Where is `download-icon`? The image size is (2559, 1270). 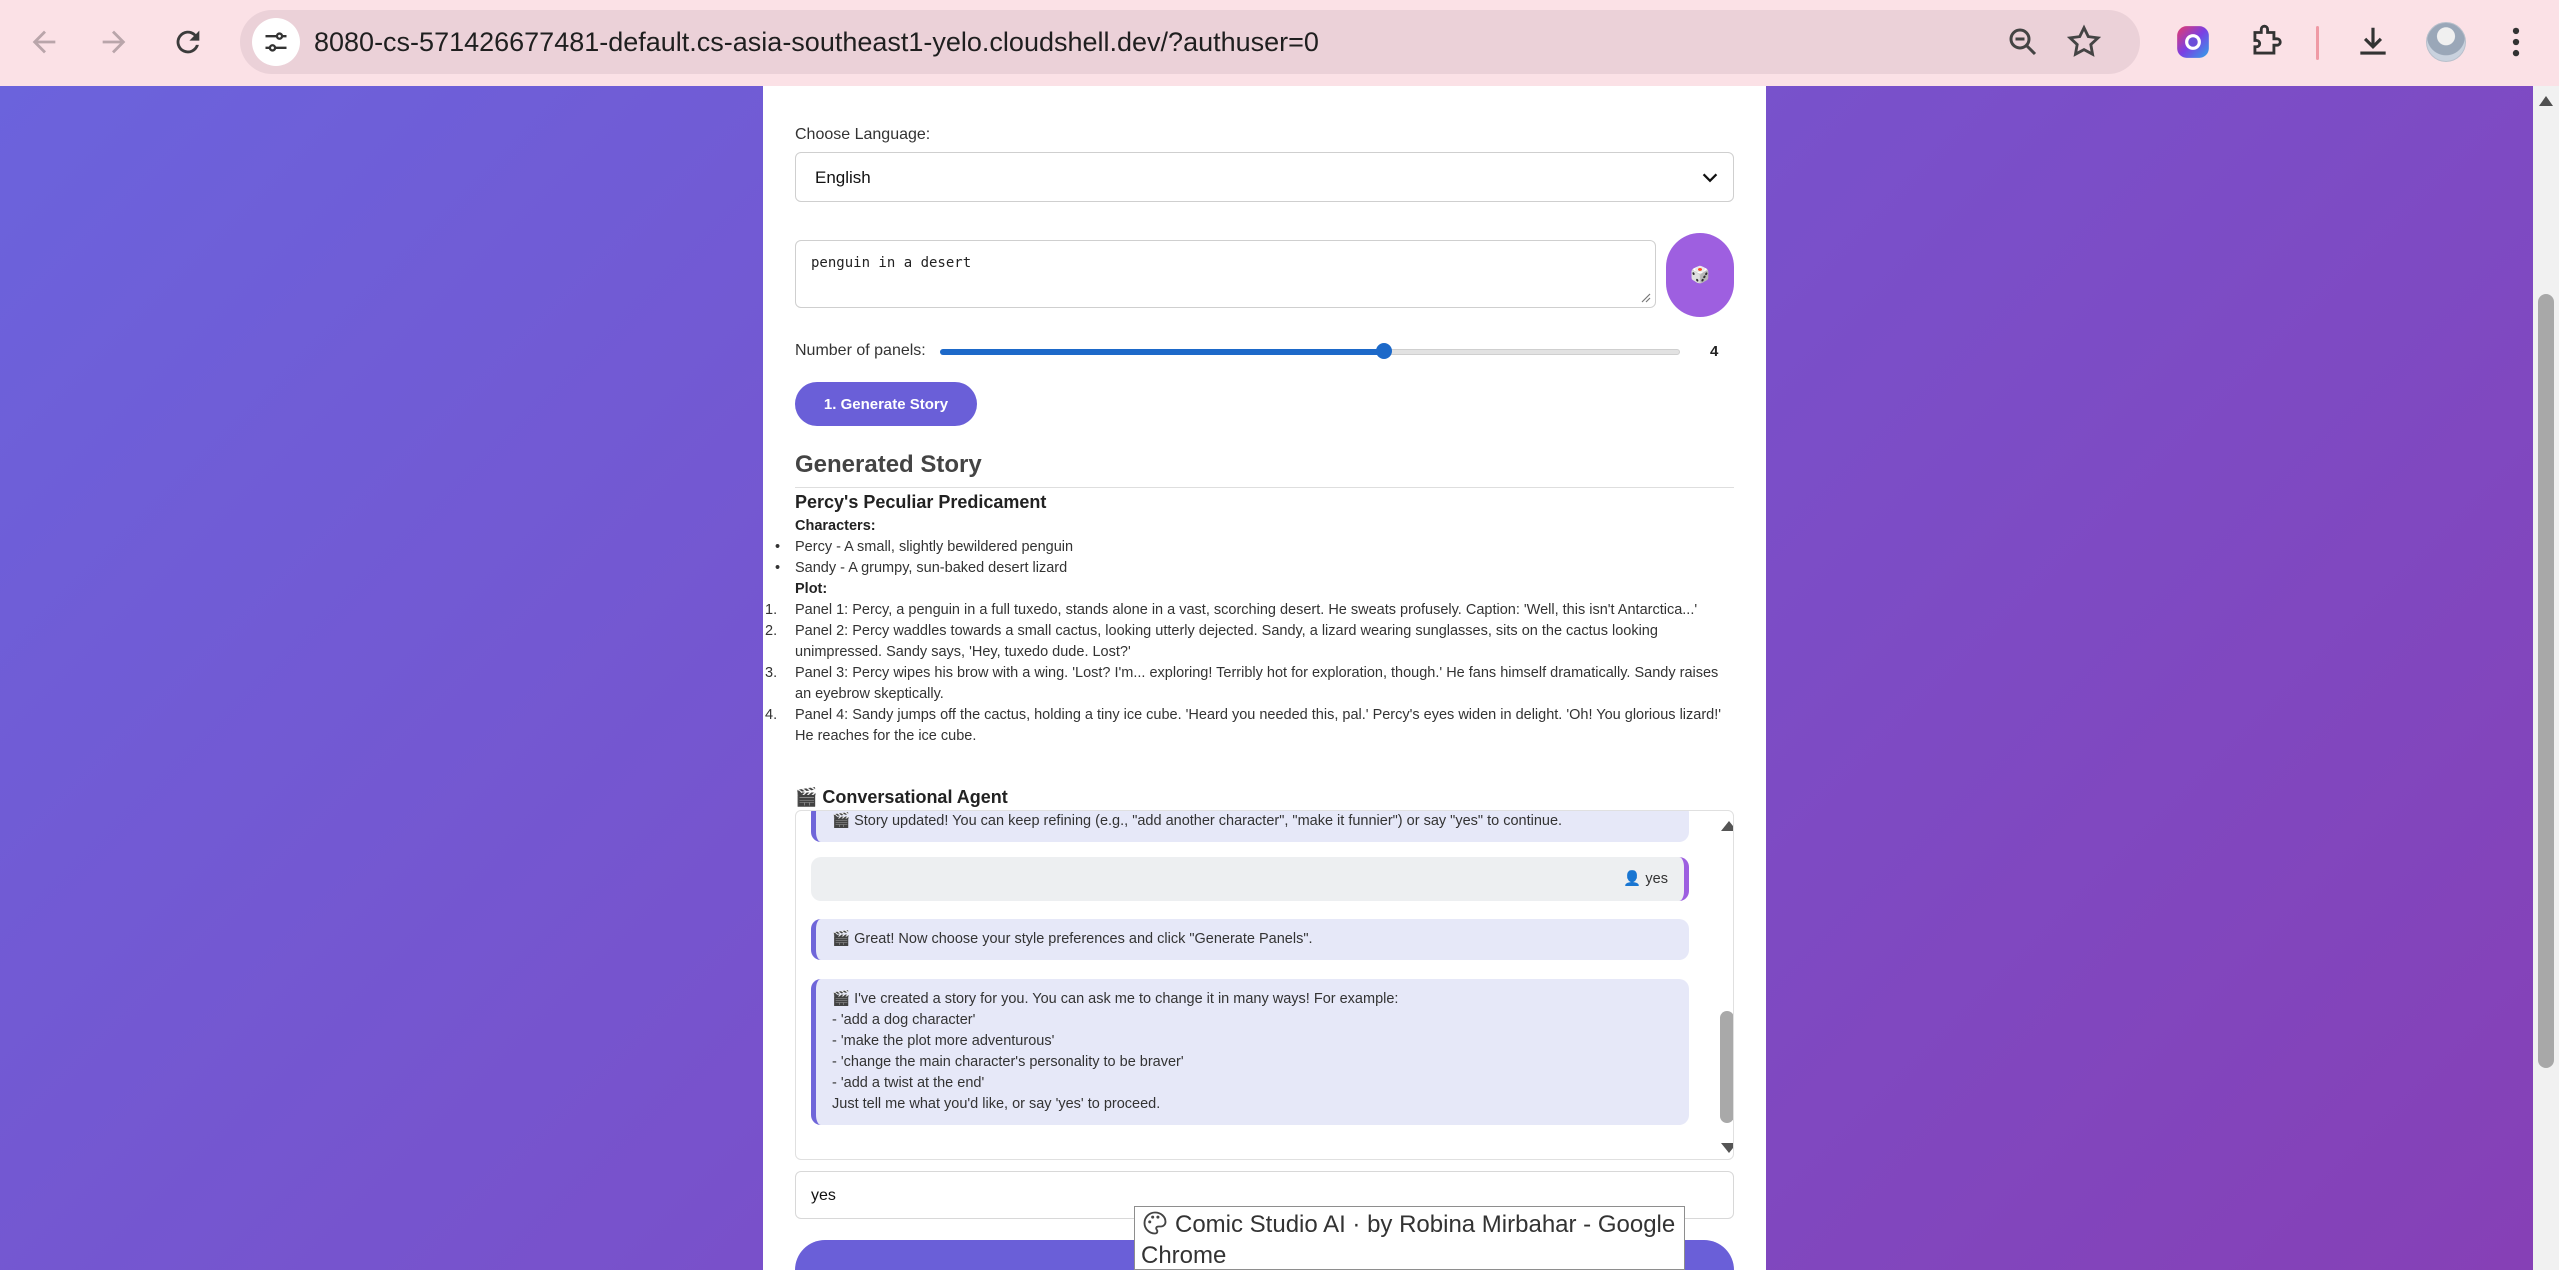 download-icon is located at coordinates (2373, 42).